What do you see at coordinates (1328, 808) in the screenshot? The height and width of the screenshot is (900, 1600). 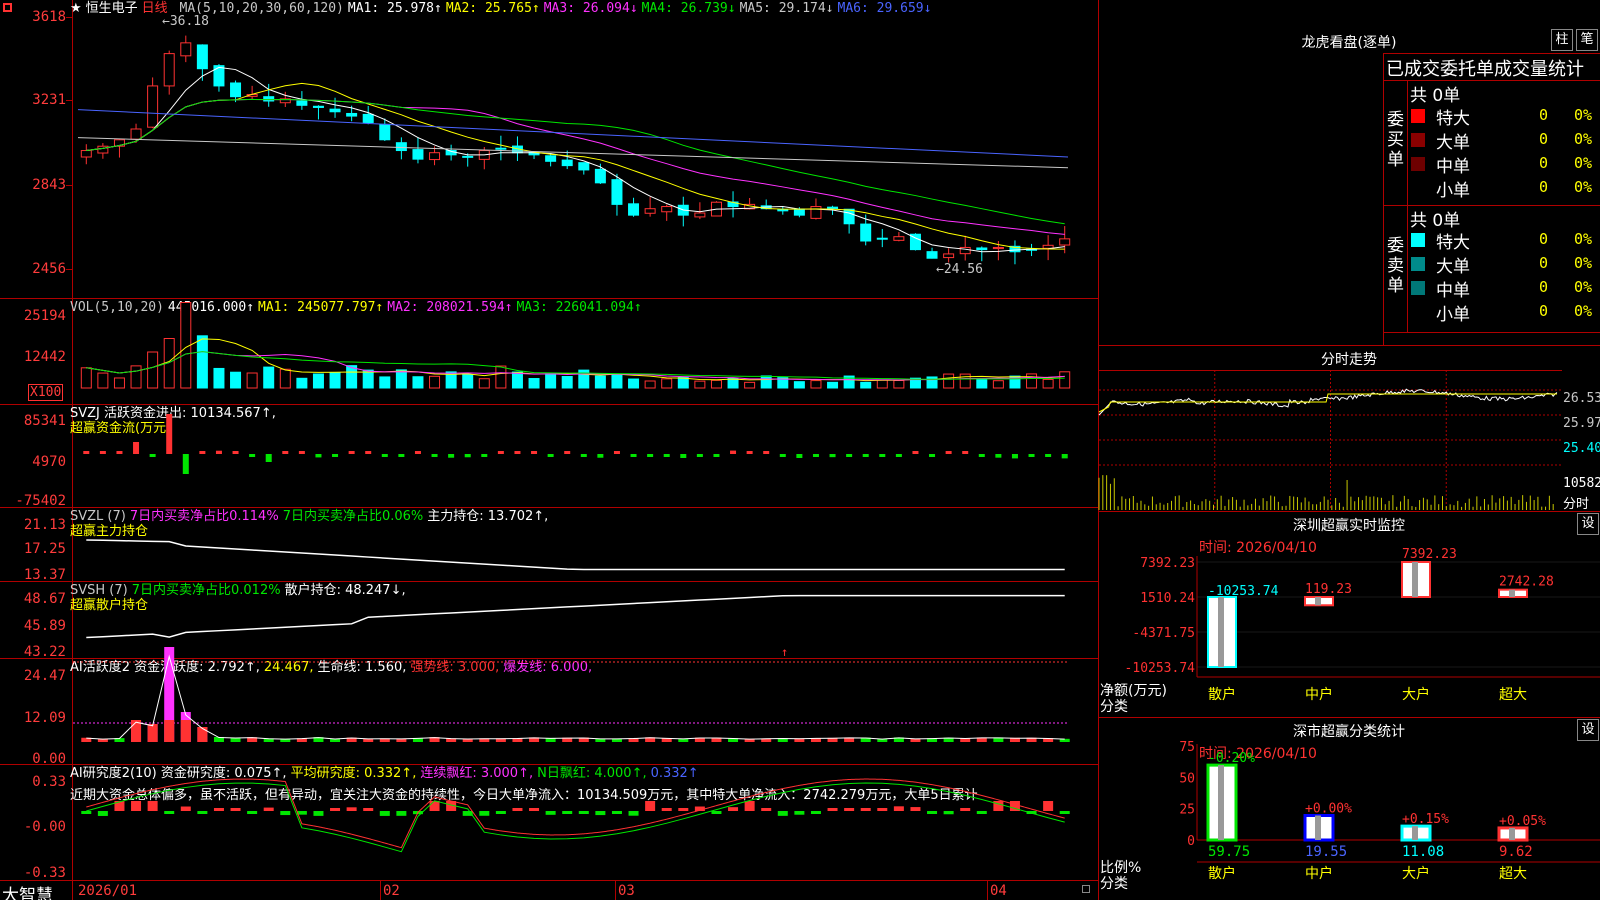 I see `change-label: +0.00%` at bounding box center [1328, 808].